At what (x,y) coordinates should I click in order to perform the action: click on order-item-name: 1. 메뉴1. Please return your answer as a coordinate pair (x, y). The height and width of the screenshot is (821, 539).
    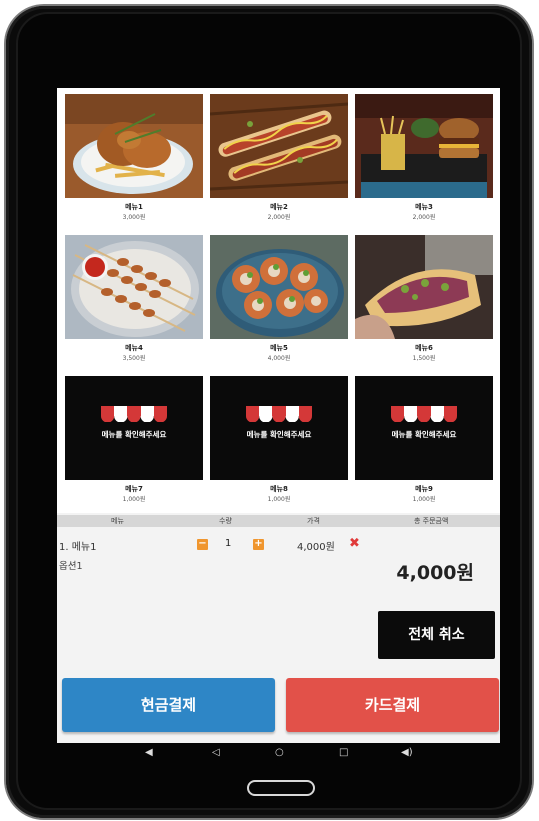
    Looking at the image, I should click on (78, 547).